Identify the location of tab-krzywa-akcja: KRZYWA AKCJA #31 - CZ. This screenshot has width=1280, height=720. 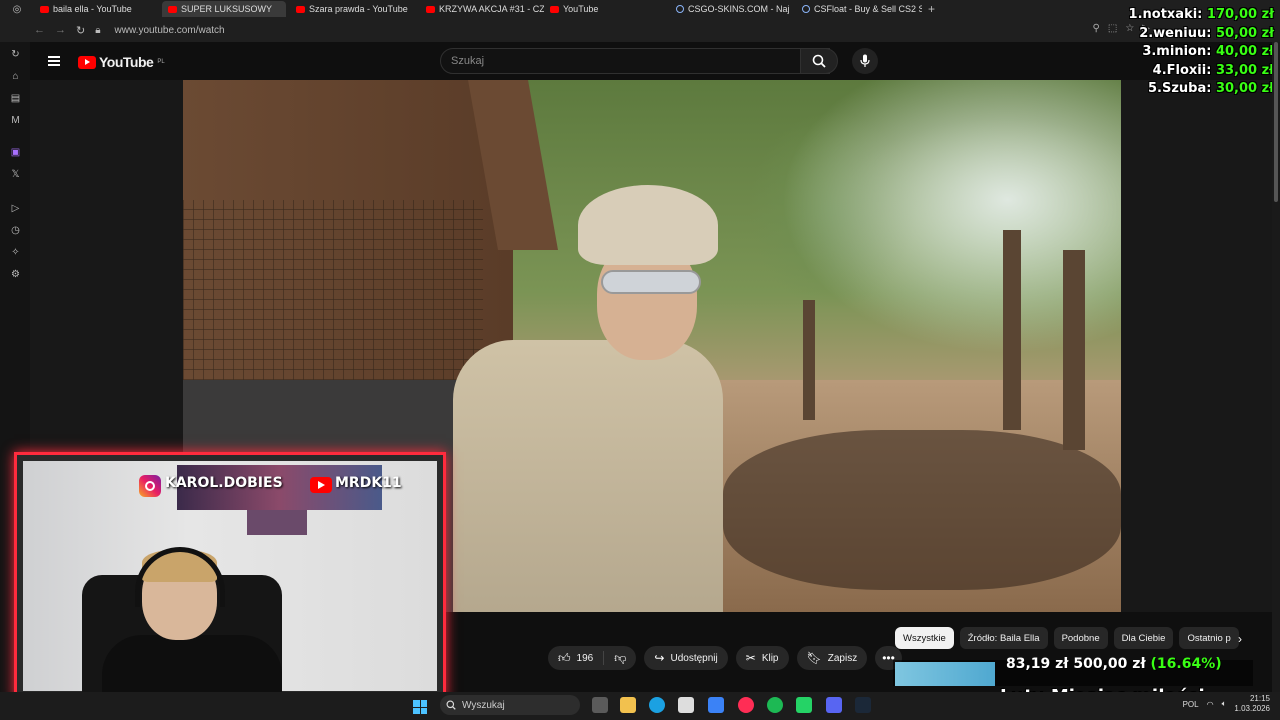
(482, 9).